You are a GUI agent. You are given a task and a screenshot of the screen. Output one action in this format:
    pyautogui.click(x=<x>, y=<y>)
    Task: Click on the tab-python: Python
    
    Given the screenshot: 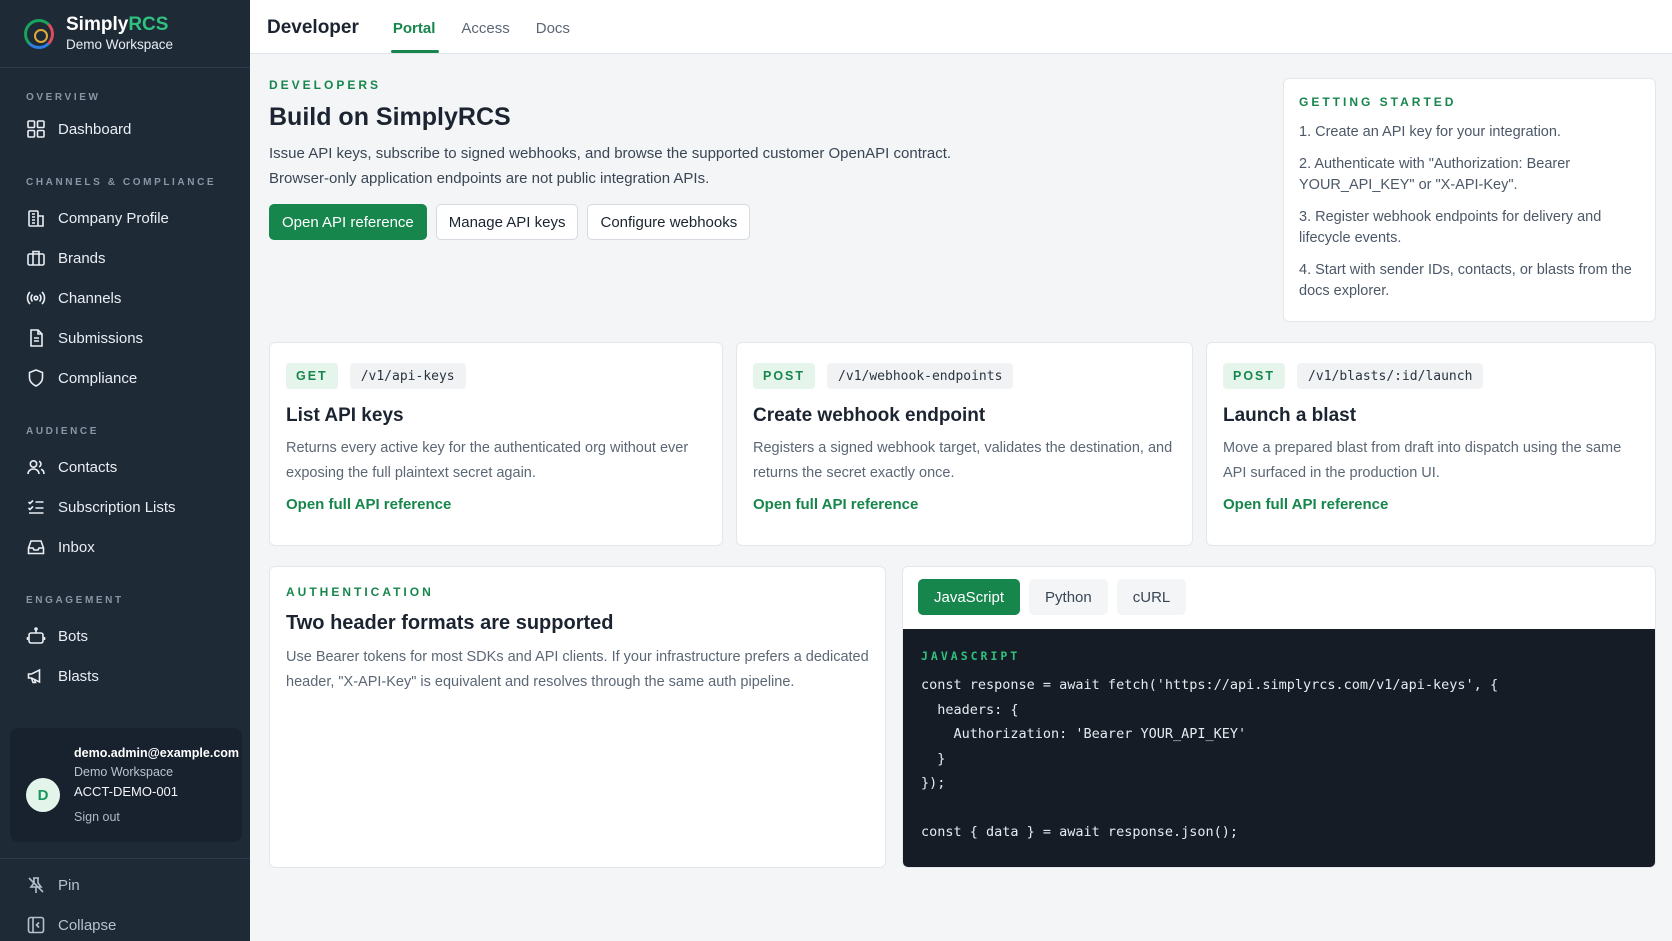 What is the action you would take?
    pyautogui.click(x=1068, y=597)
    